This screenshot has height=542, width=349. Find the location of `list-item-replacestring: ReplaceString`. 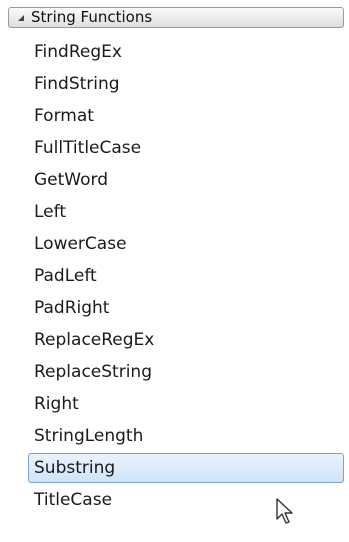

list-item-replacestring: ReplaceString is located at coordinates (186, 372).